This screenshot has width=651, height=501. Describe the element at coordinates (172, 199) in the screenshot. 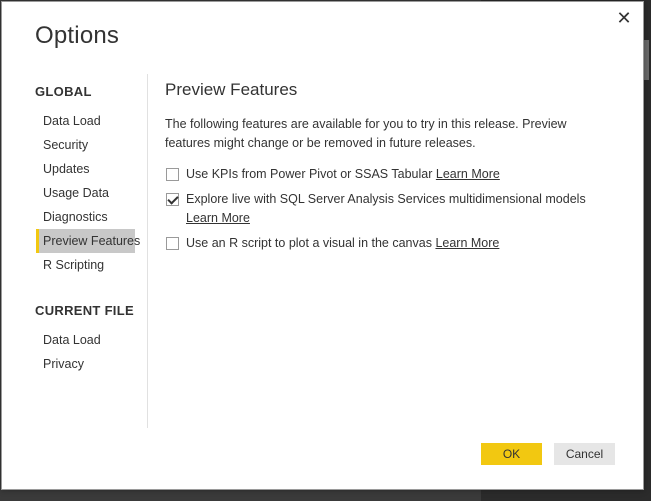

I see `feature-checkbox-ssas-multidimensional` at that location.